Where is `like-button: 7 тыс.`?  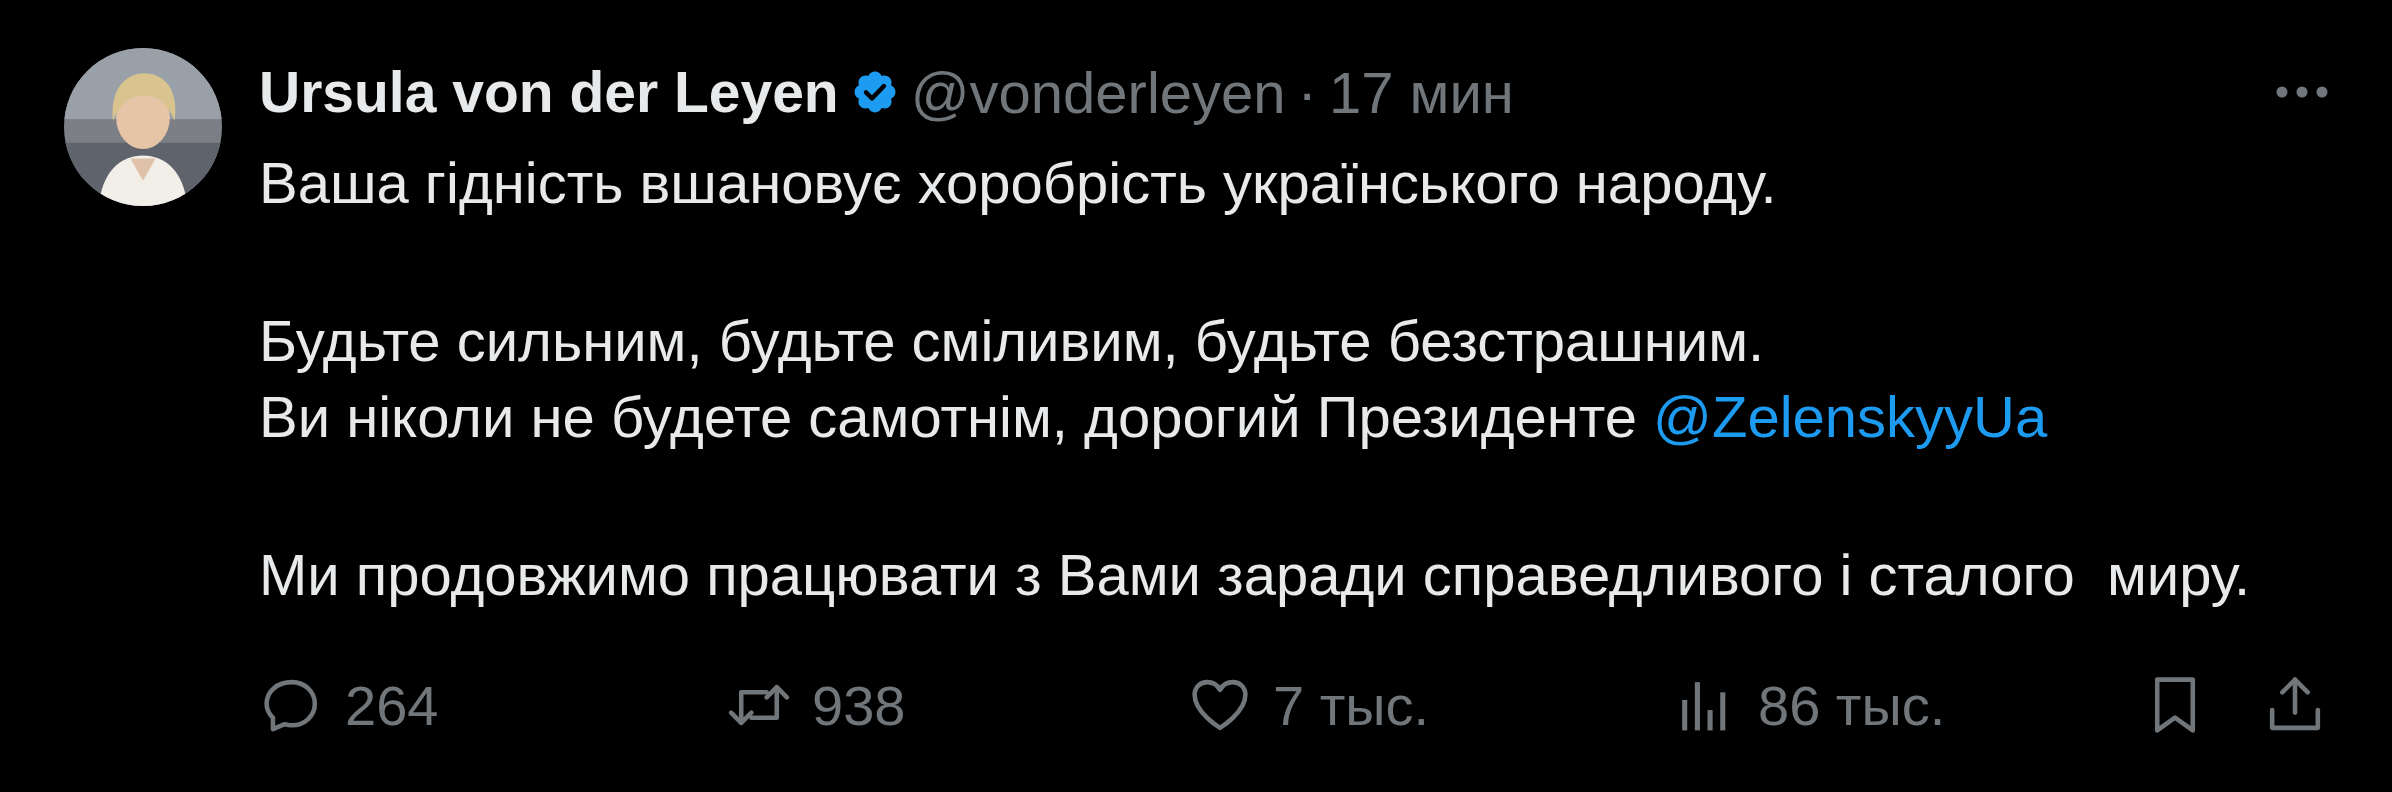 like-button: 7 тыс. is located at coordinates (1308, 705).